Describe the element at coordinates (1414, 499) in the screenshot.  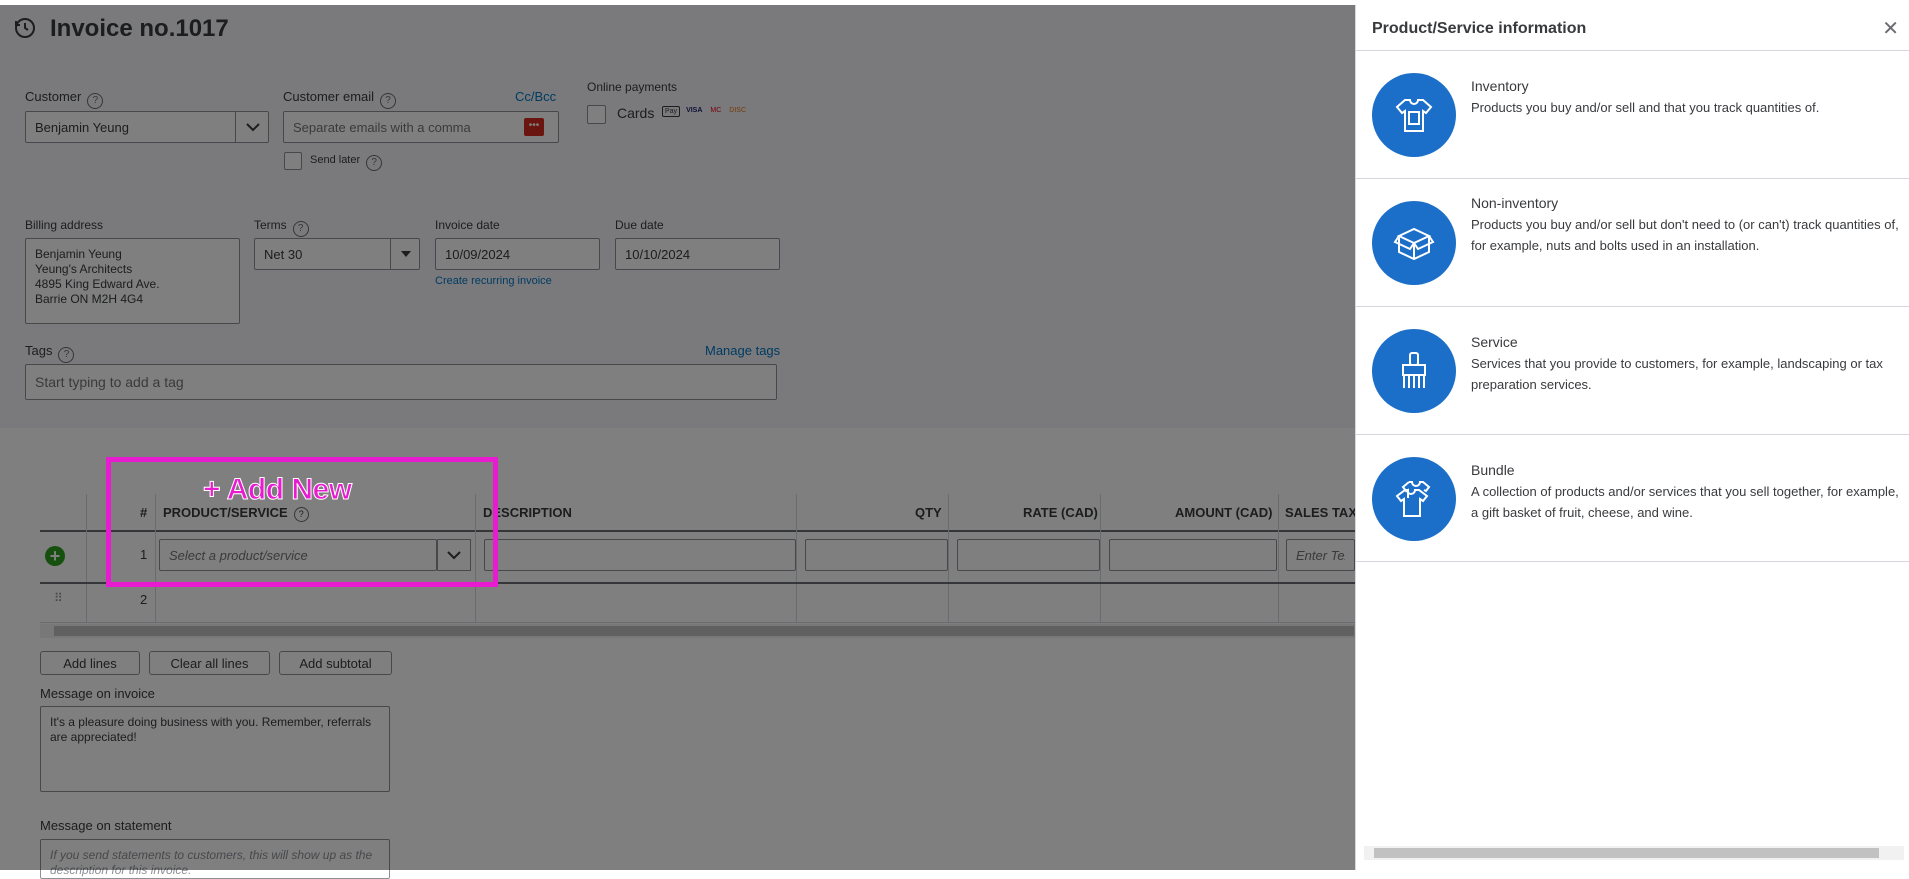
I see `stacked-shirts-icon` at that location.